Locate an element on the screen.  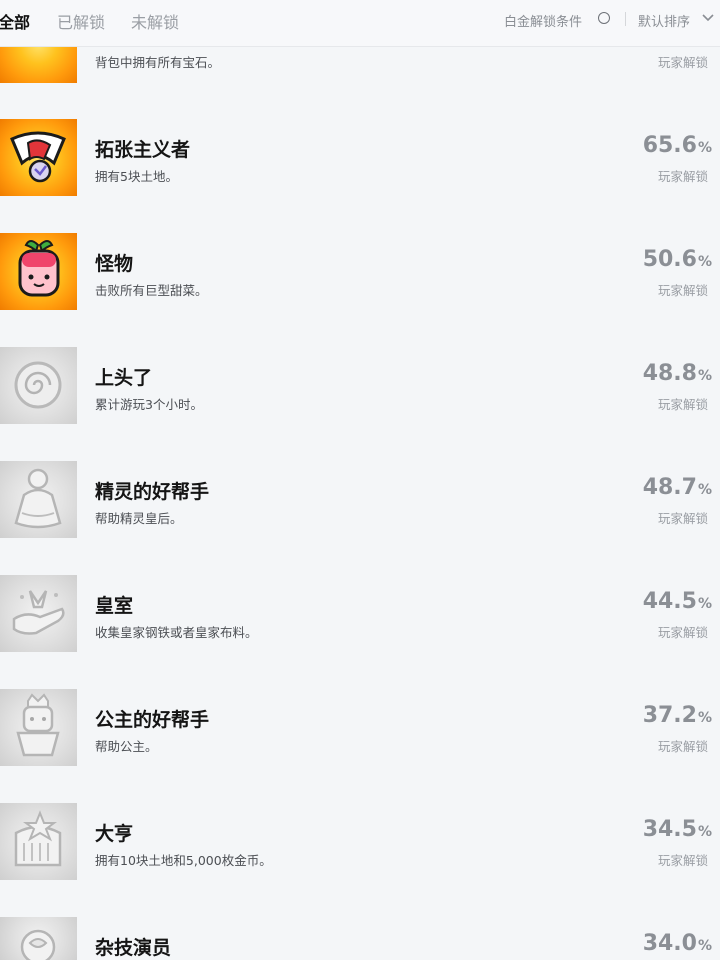
tab-unlocked: 已解锁 is located at coordinates (81, 21).